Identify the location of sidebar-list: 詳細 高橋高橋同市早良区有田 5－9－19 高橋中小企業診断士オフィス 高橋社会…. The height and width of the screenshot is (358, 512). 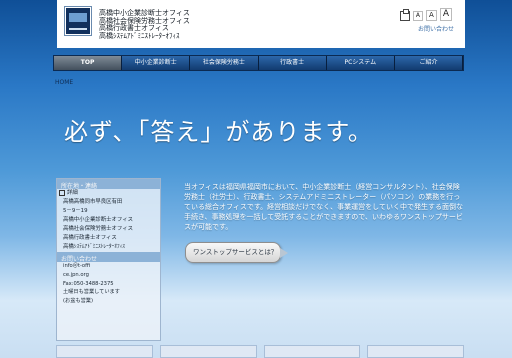
(108, 220).